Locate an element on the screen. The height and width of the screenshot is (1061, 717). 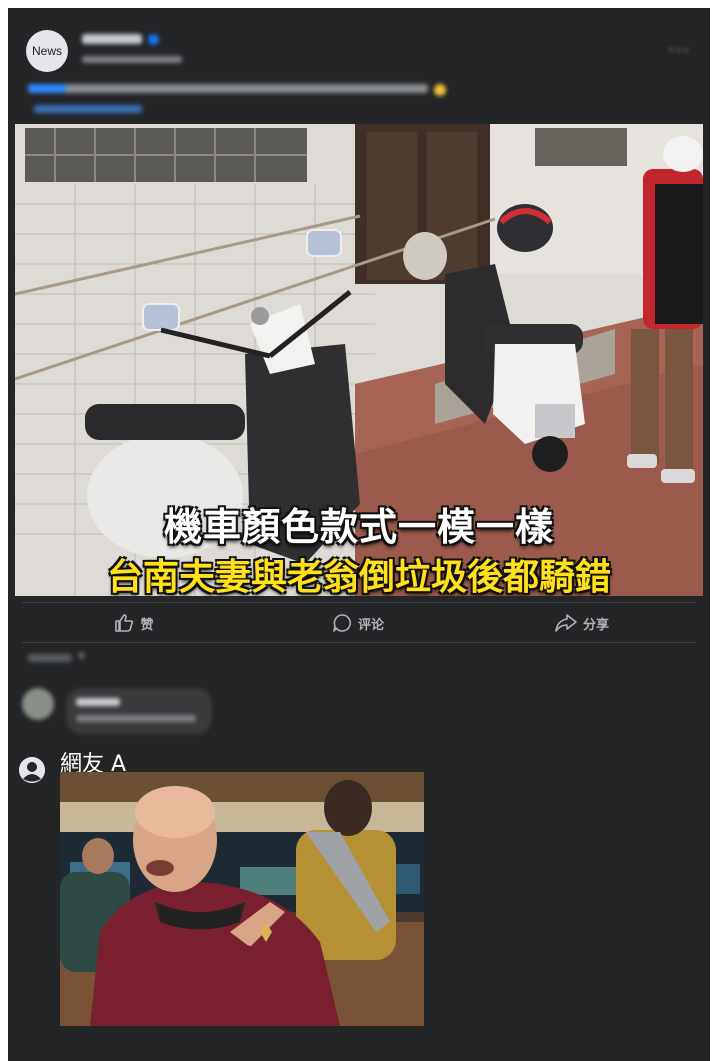
meme-scene-image is located at coordinates (242, 899).